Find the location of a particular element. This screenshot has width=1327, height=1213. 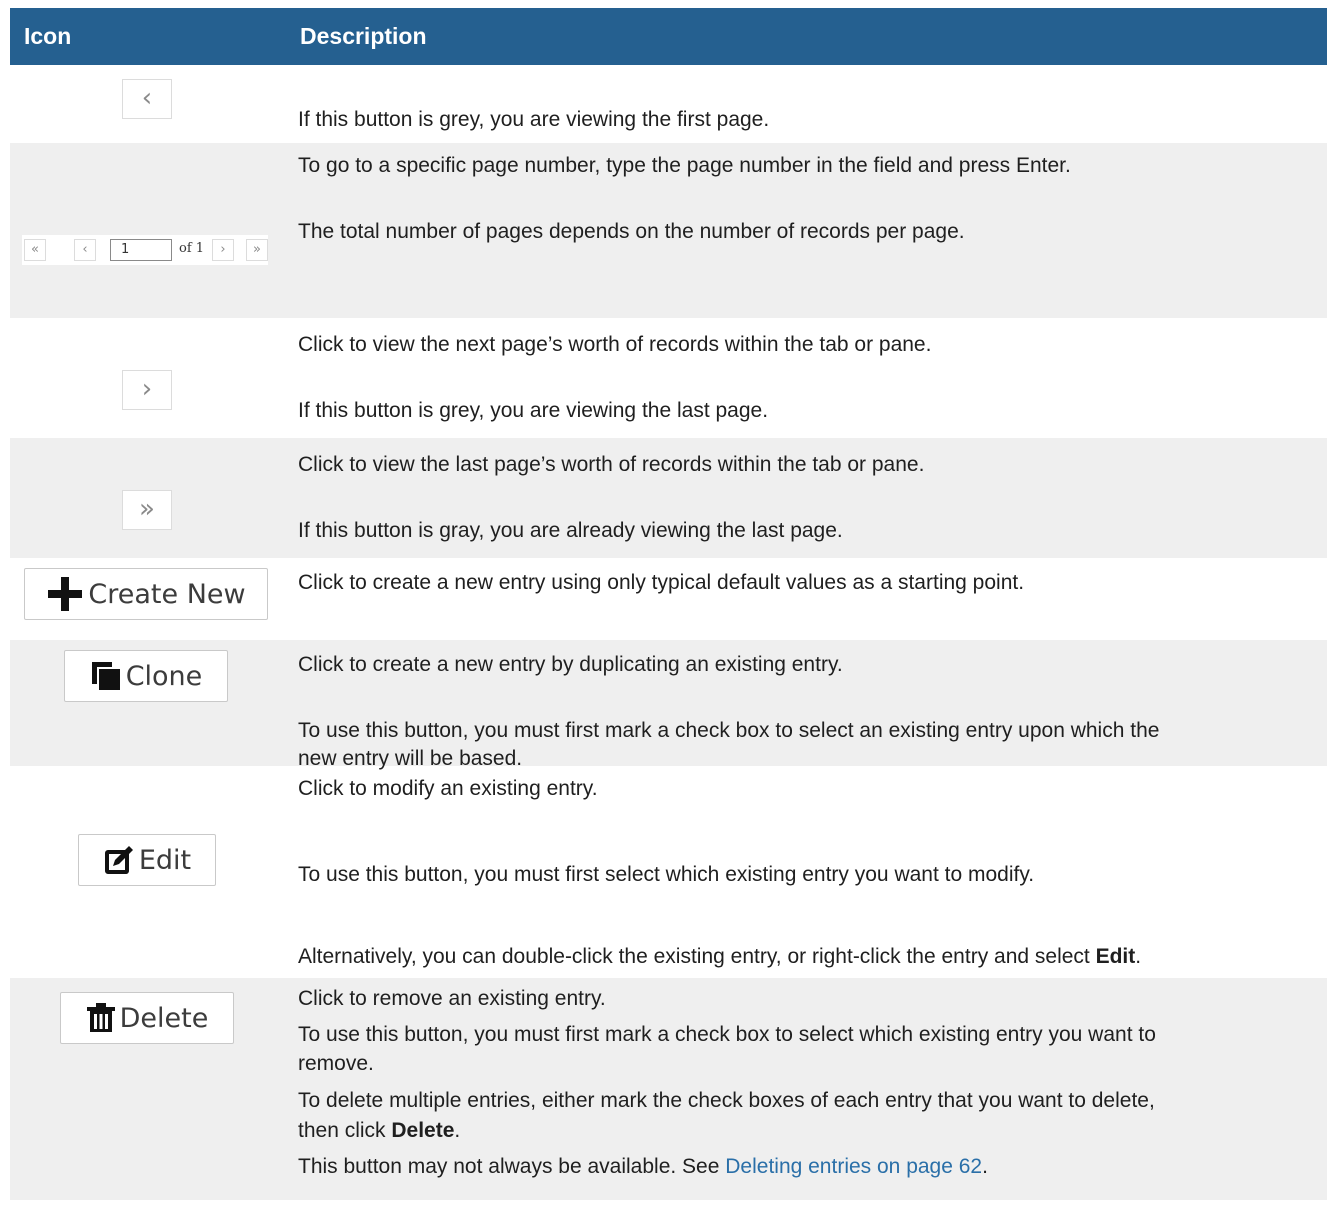

deleting-entries-link: Deleting entries on page 62 is located at coordinates (853, 1166).